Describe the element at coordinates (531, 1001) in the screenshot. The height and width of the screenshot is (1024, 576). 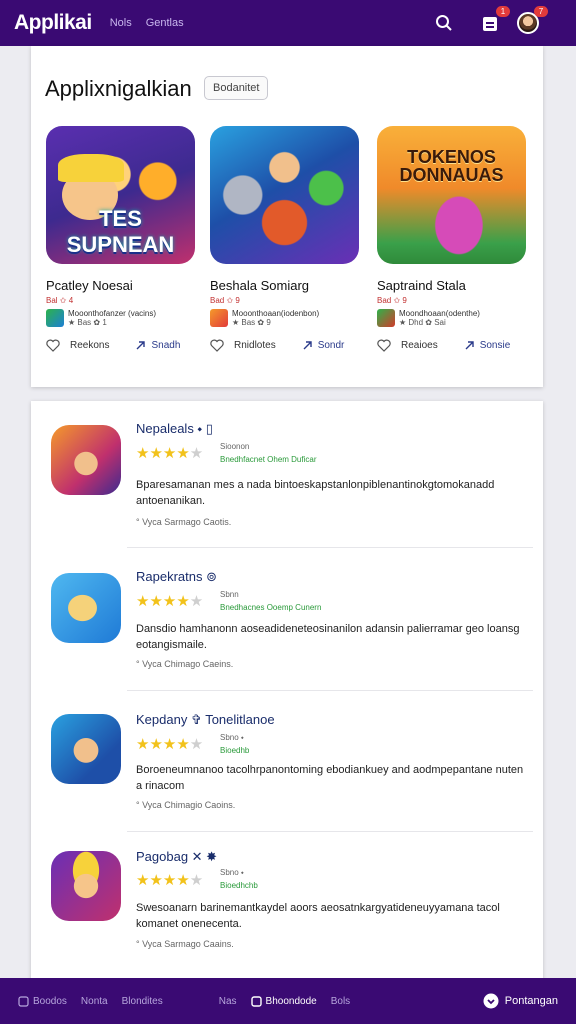
I see `cta-label: Pontangan` at that location.